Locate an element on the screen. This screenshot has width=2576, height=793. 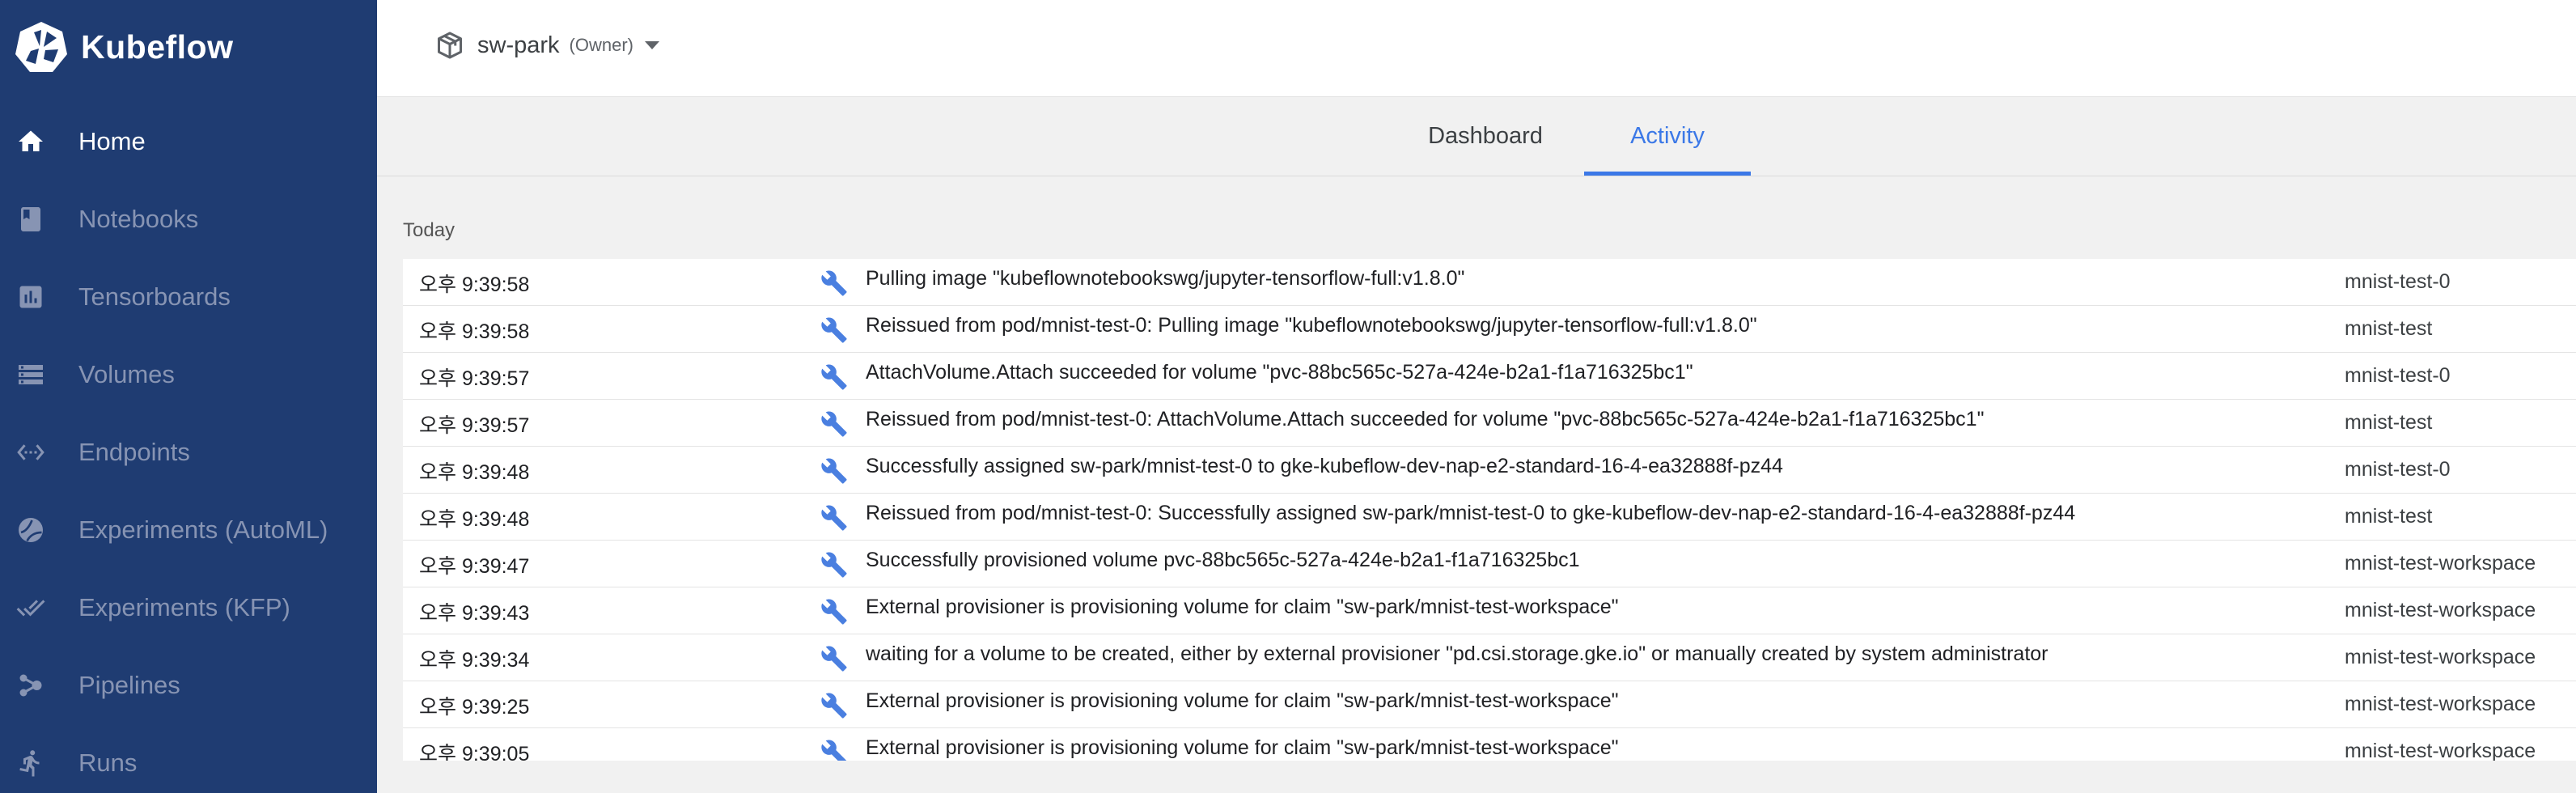
brand: Kubeflow is located at coordinates (124, 47).